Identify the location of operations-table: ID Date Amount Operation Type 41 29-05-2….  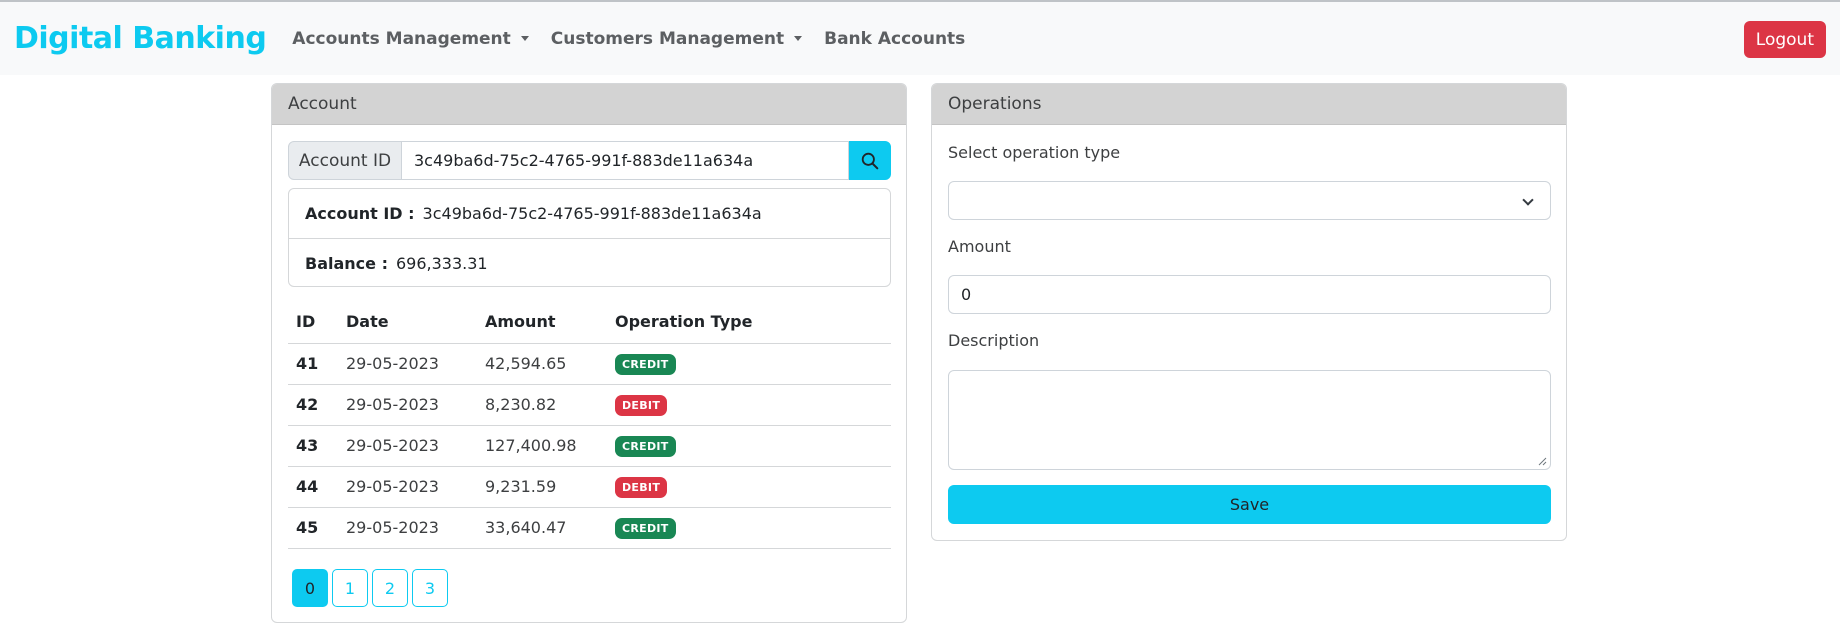
(589, 424).